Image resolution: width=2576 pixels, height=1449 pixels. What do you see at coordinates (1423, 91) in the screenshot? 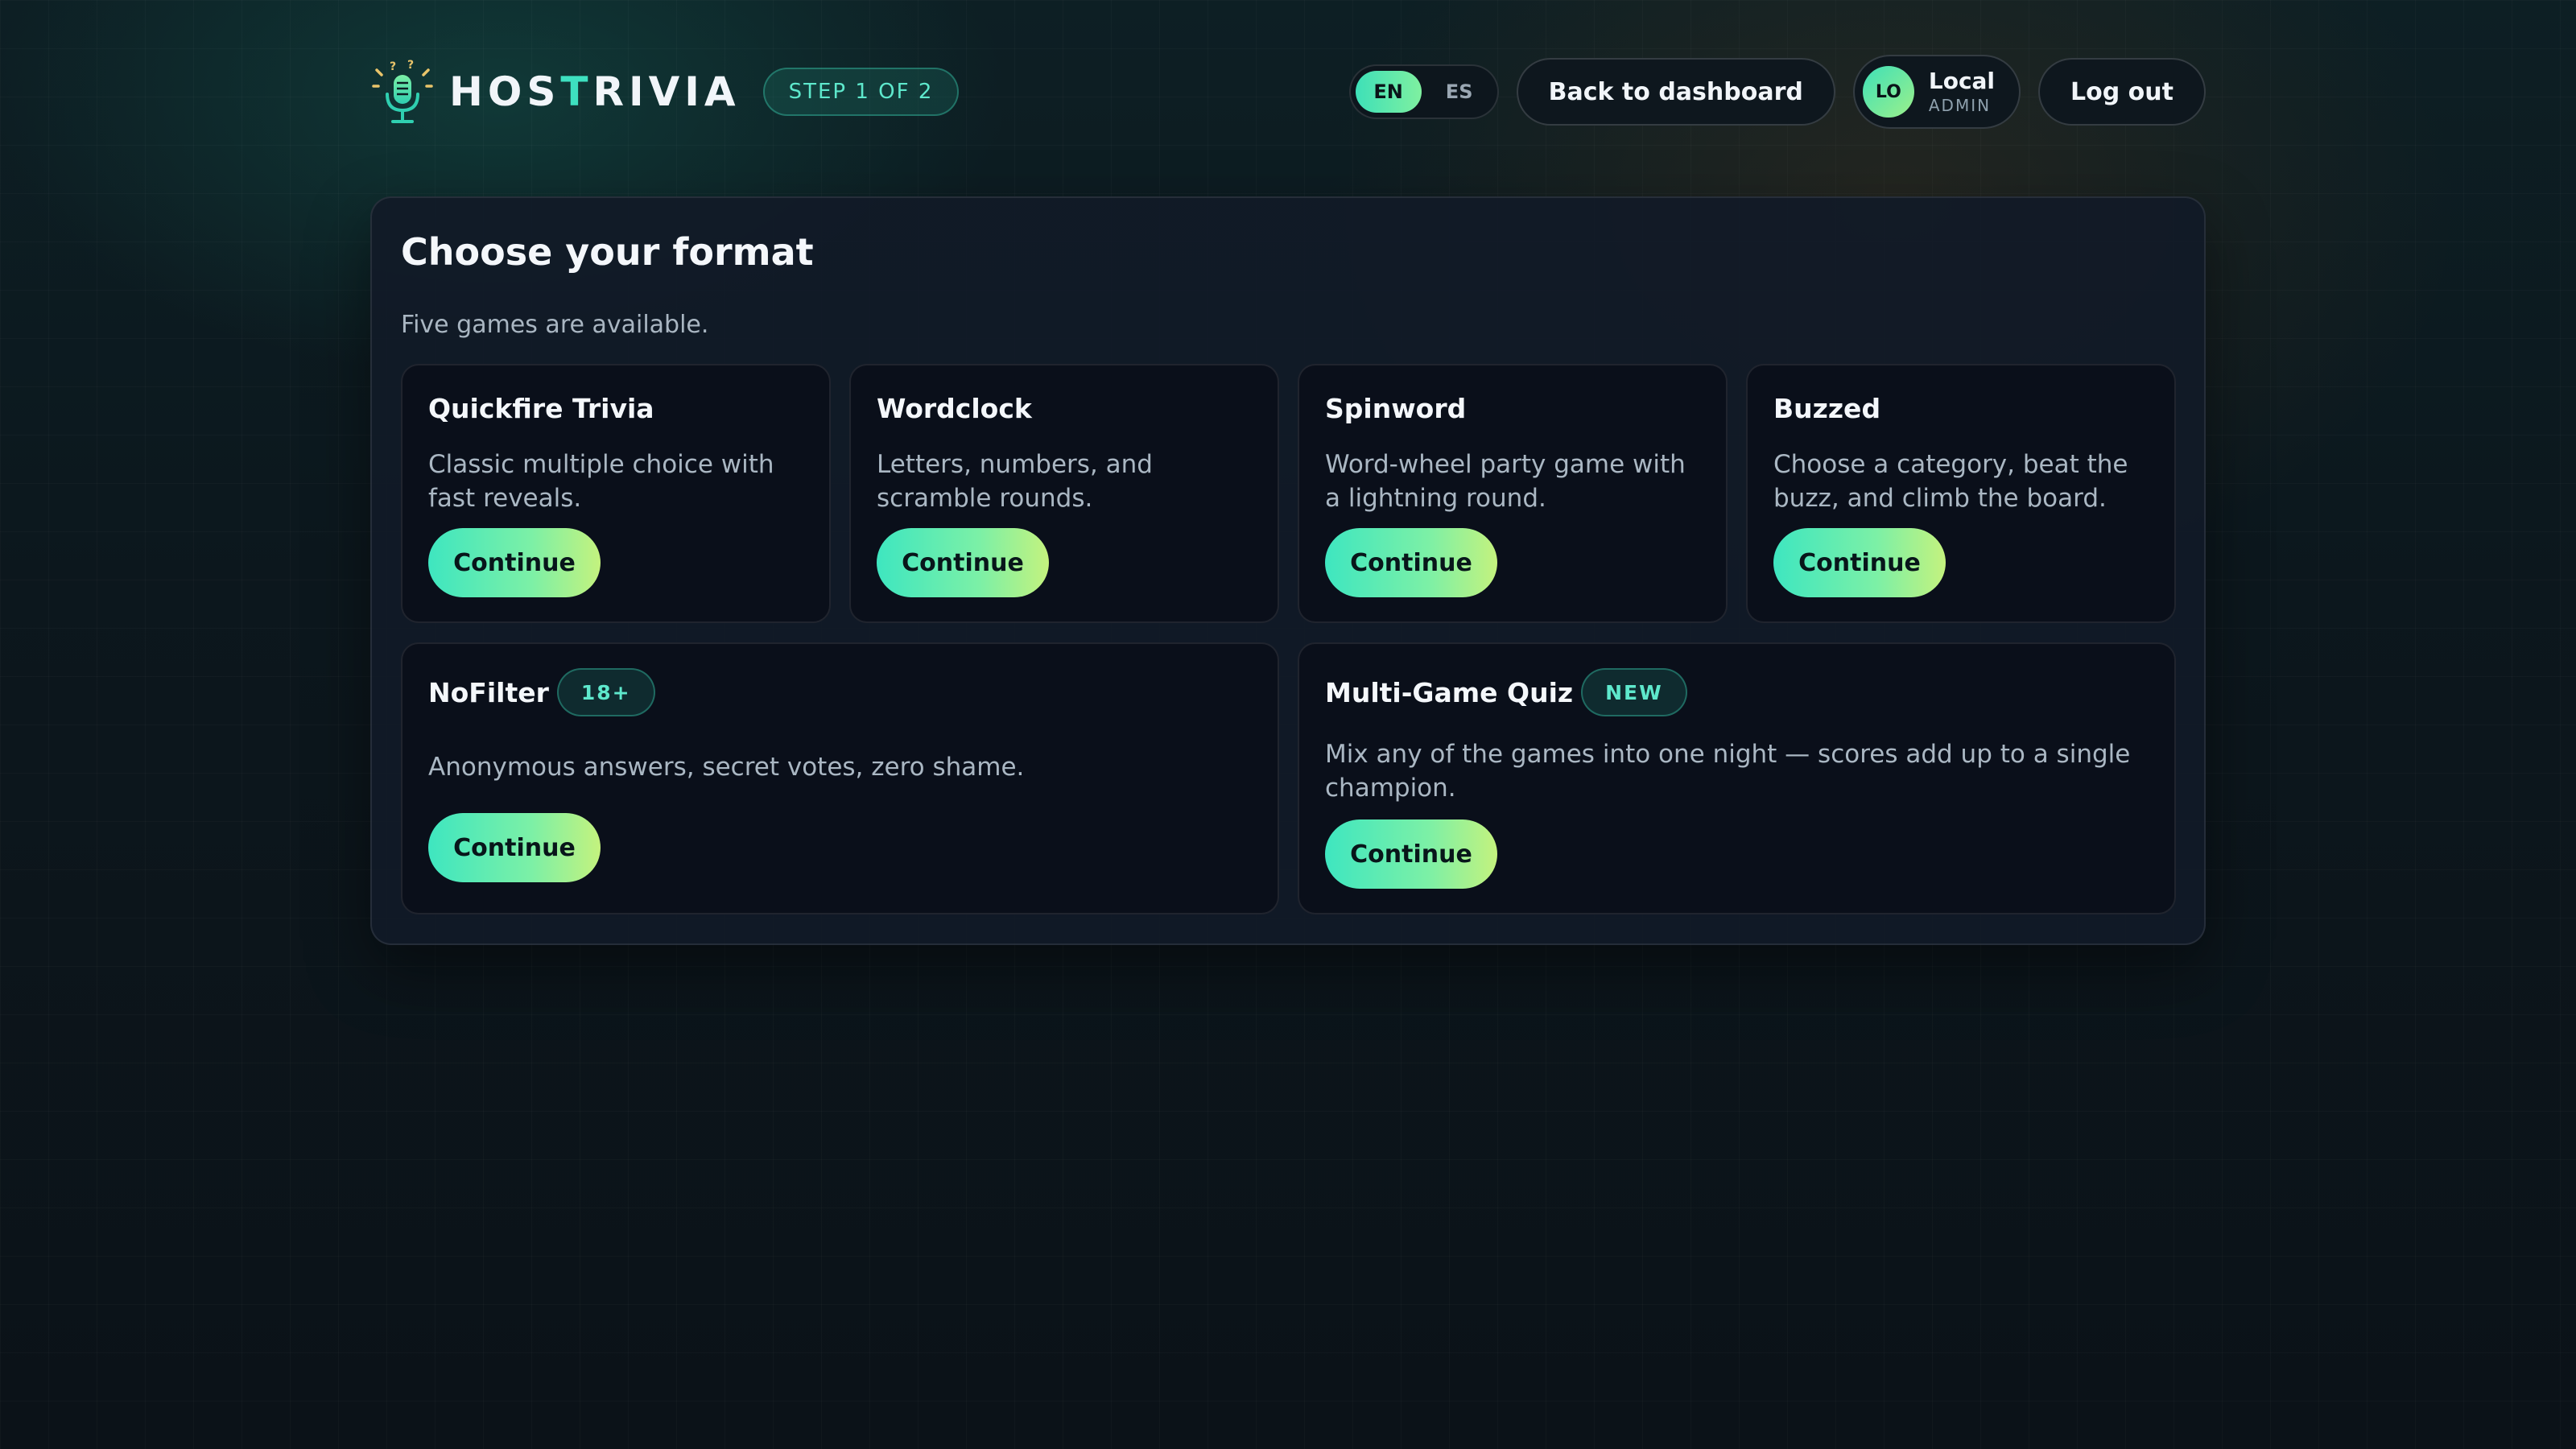
I see `language-toggle: EN ES` at bounding box center [1423, 91].